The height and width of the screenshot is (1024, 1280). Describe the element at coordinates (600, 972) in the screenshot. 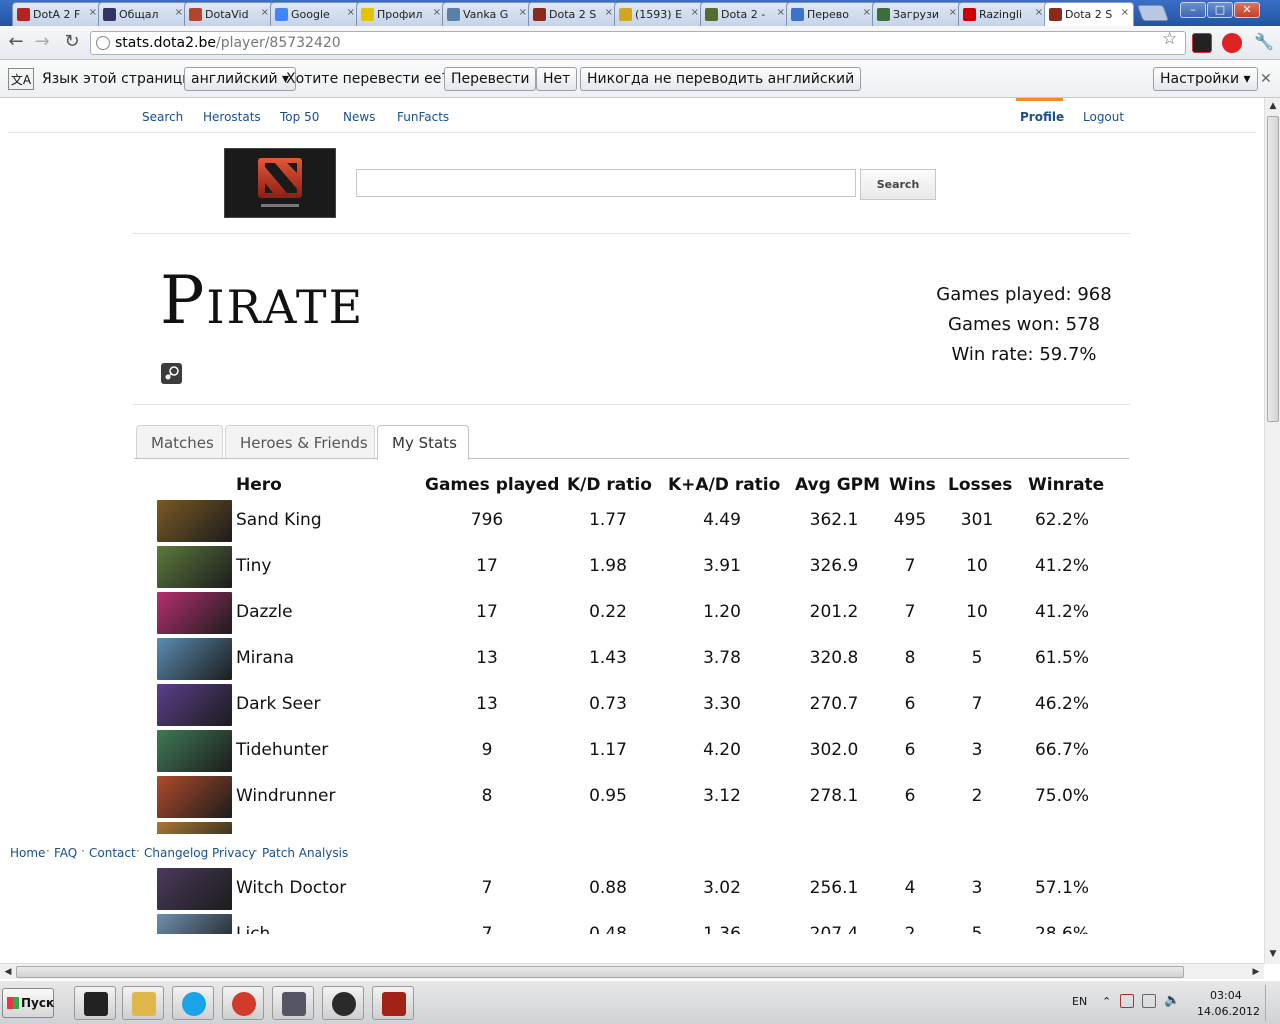

I see `horizontal-scroll-thumb` at that location.